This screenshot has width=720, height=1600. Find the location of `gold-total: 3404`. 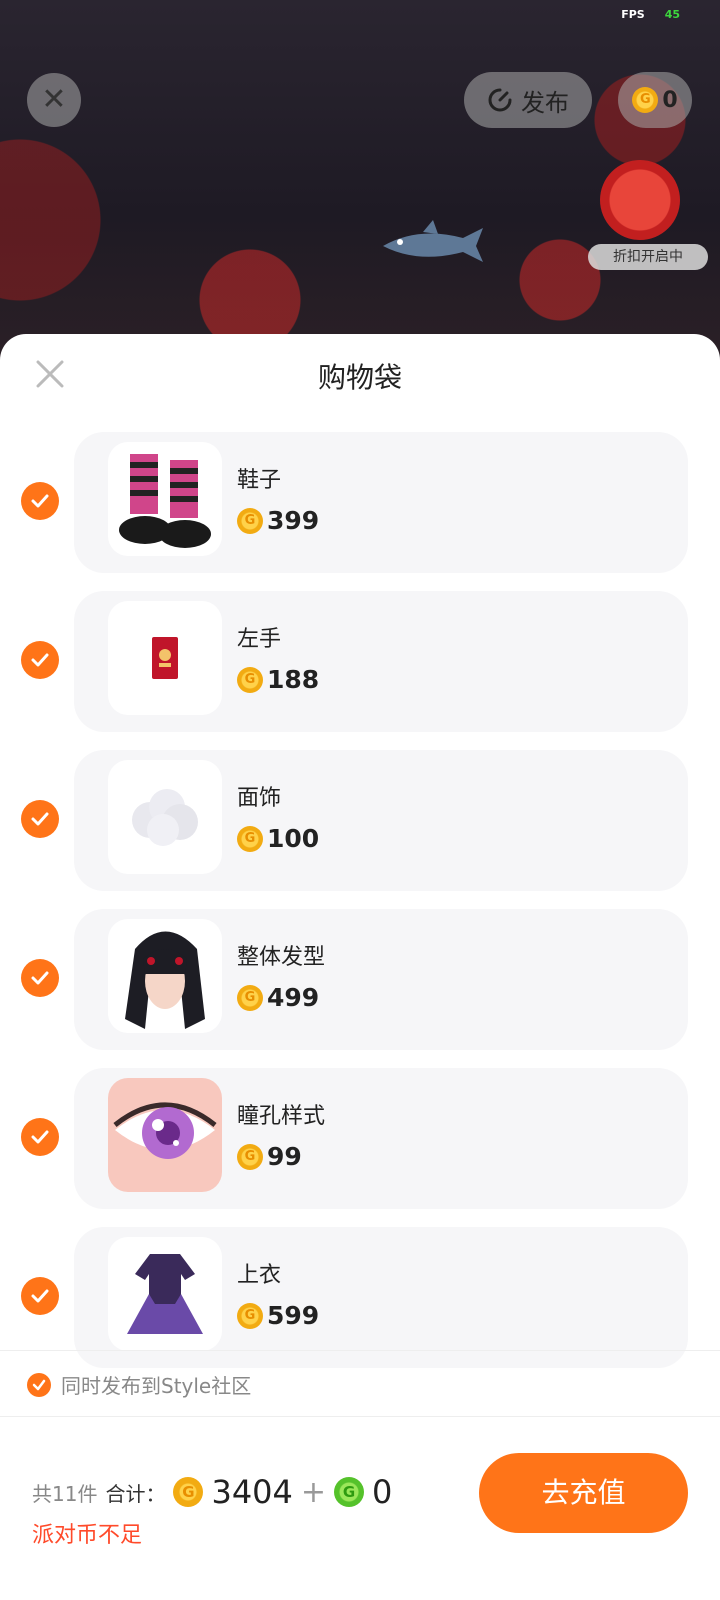

gold-total: 3404 is located at coordinates (252, 1492).